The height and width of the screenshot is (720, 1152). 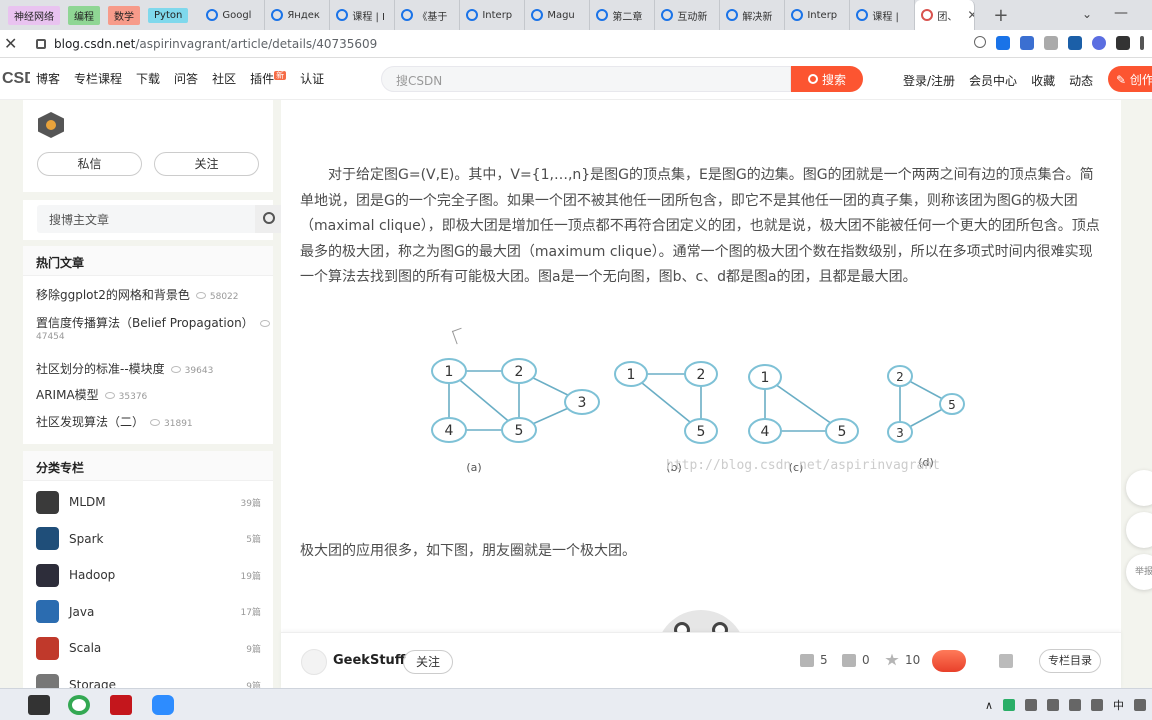 What do you see at coordinates (1139, 572) in the screenshot?
I see `report-float-button: 举报` at bounding box center [1139, 572].